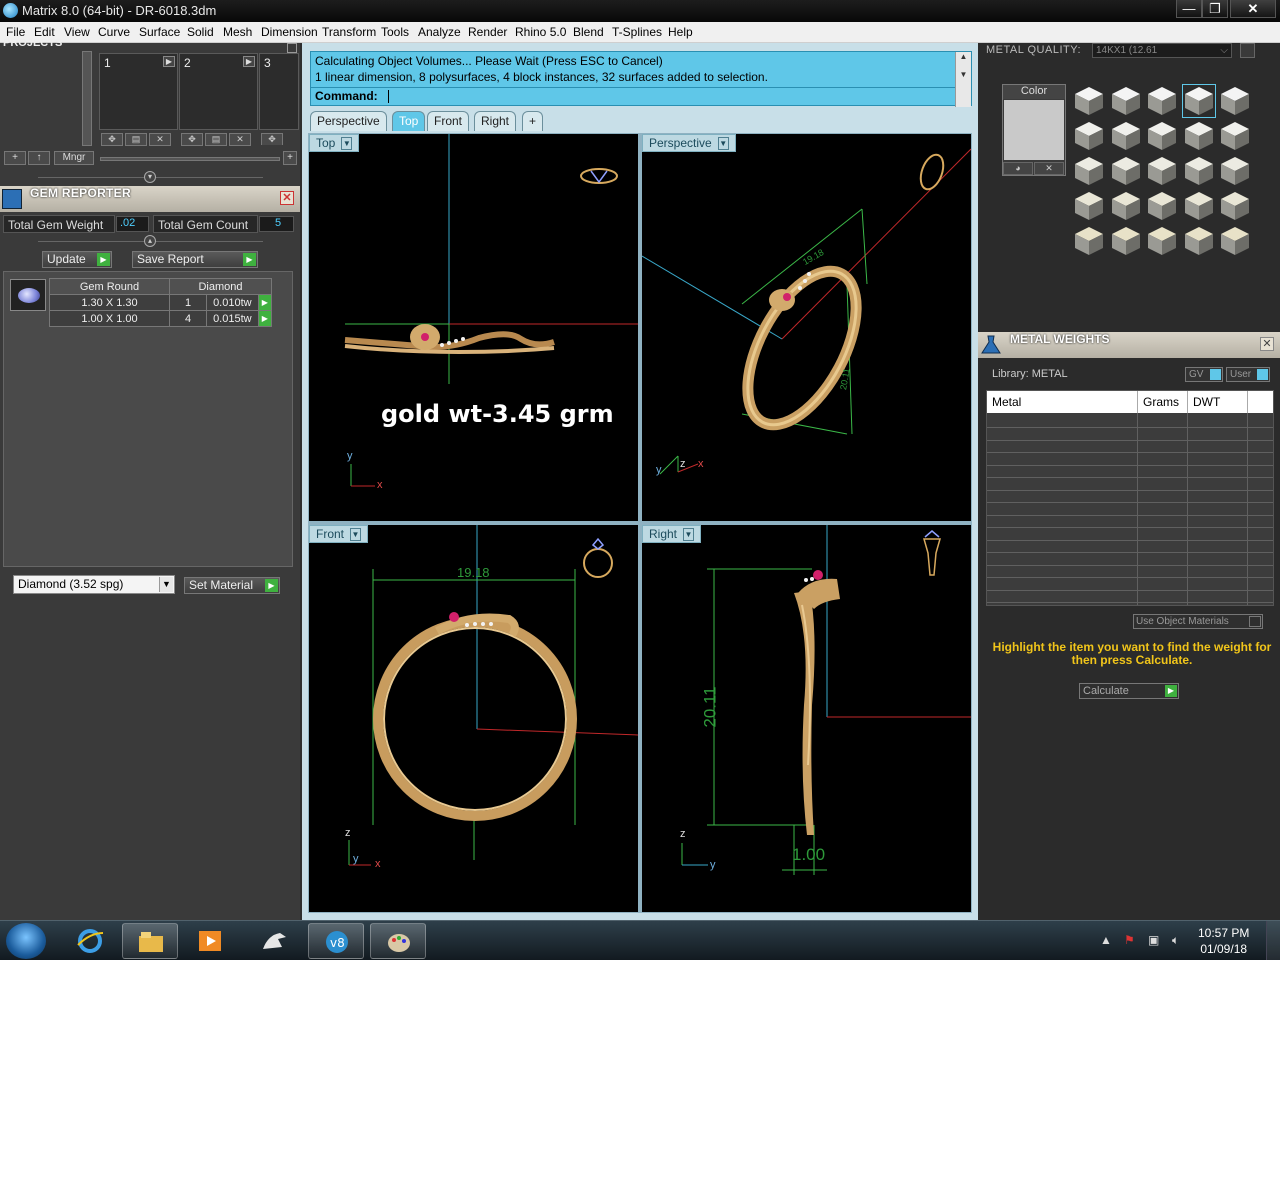 The height and width of the screenshot is (1204, 1280). What do you see at coordinates (161, 318) in the screenshot?
I see `table-row: 1.00 X 1.00 4 0.015tw ▶` at bounding box center [161, 318].